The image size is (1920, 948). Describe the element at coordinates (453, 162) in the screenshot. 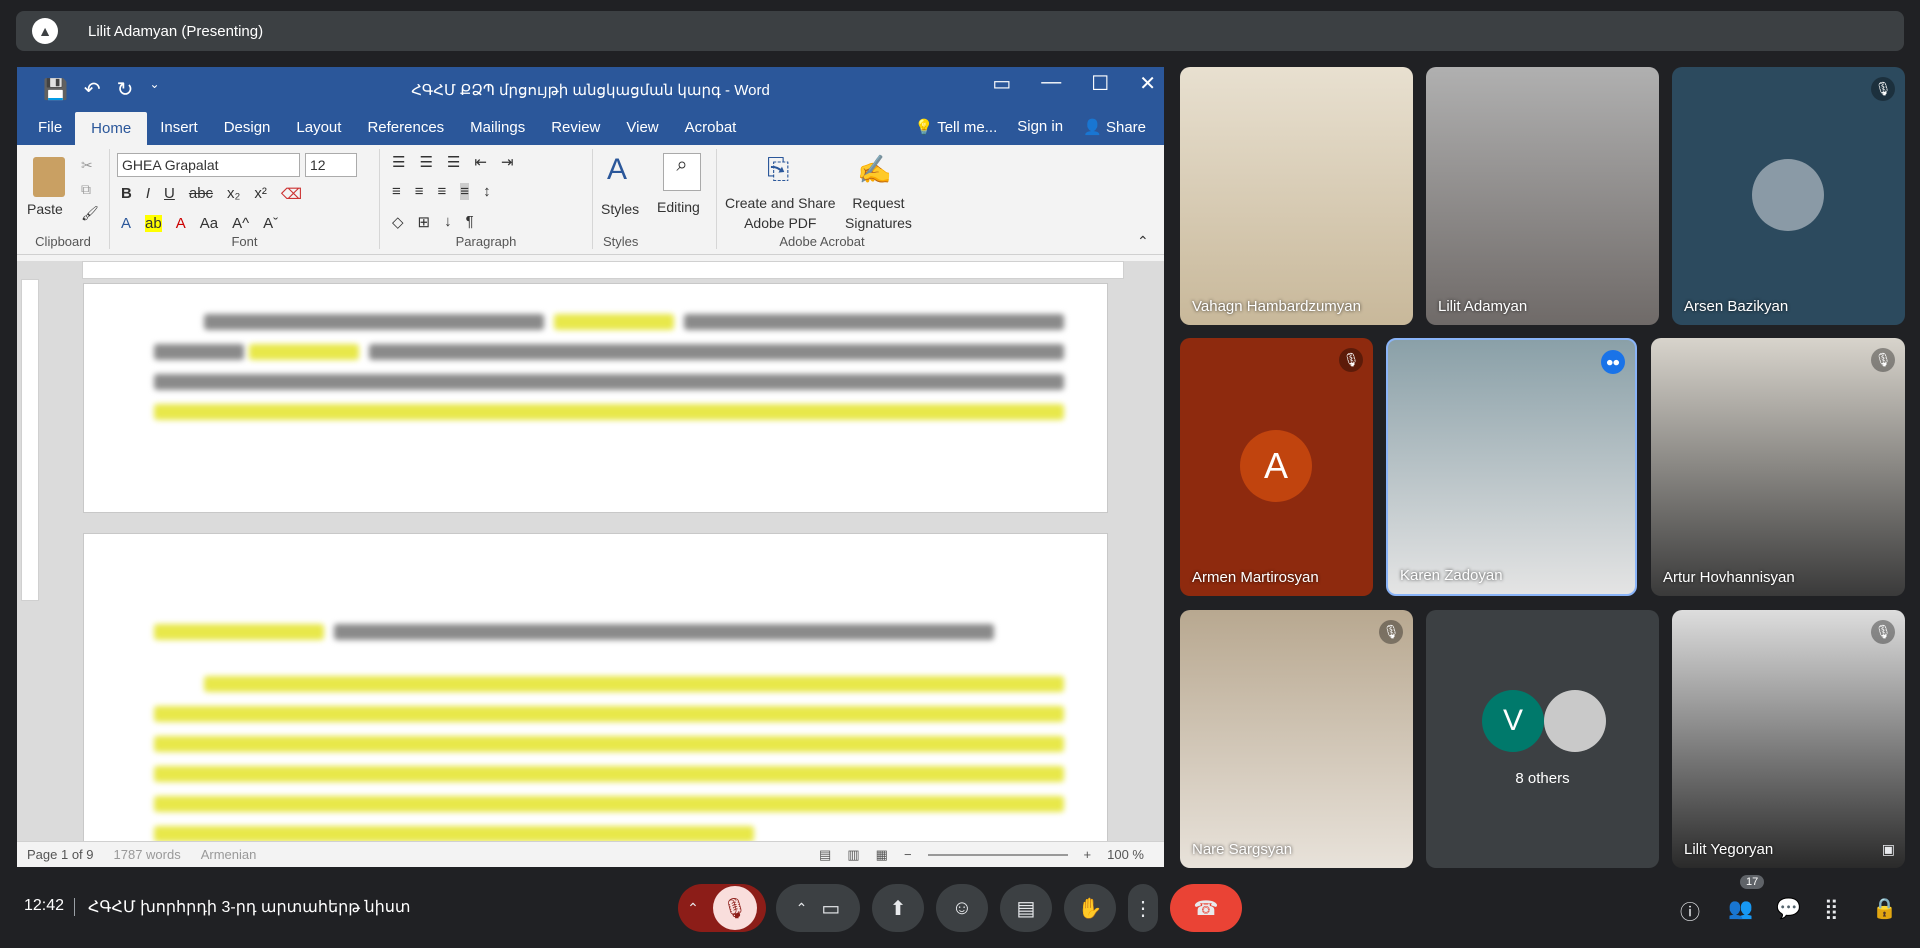

I see `multilevel-icon: ☰` at that location.